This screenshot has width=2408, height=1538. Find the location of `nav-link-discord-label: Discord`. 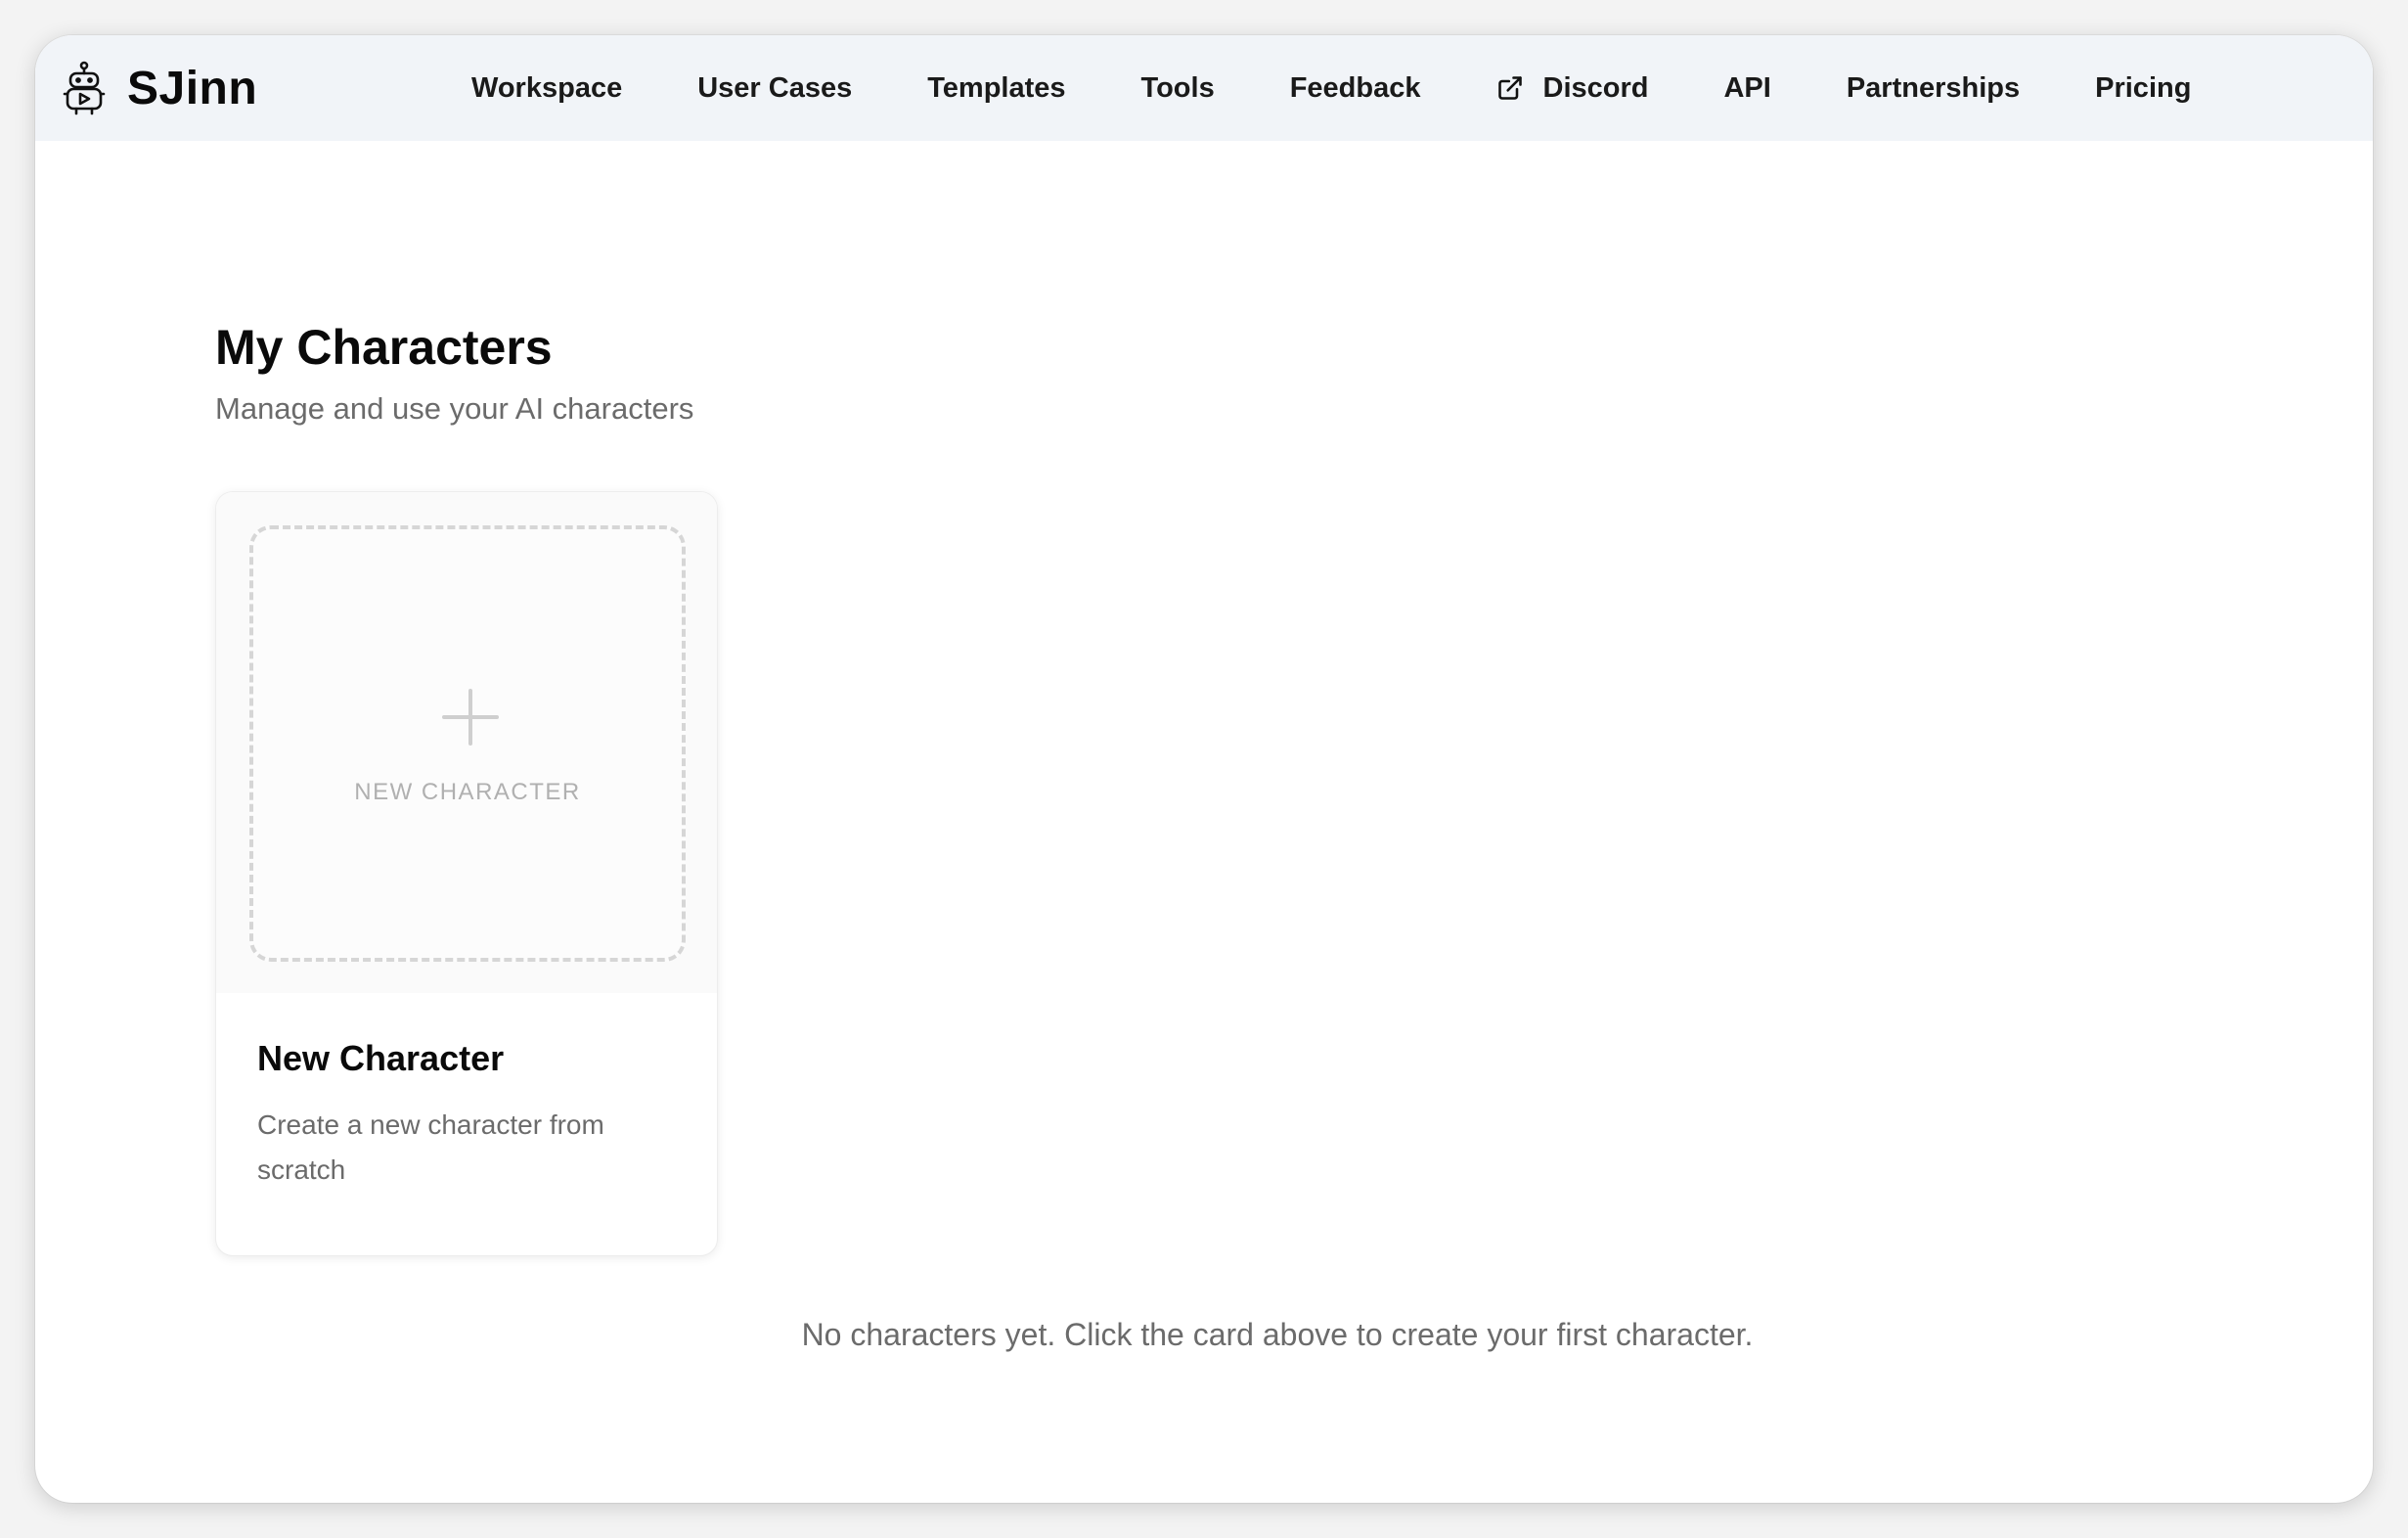

nav-link-discord-label: Discord is located at coordinates (1595, 87).